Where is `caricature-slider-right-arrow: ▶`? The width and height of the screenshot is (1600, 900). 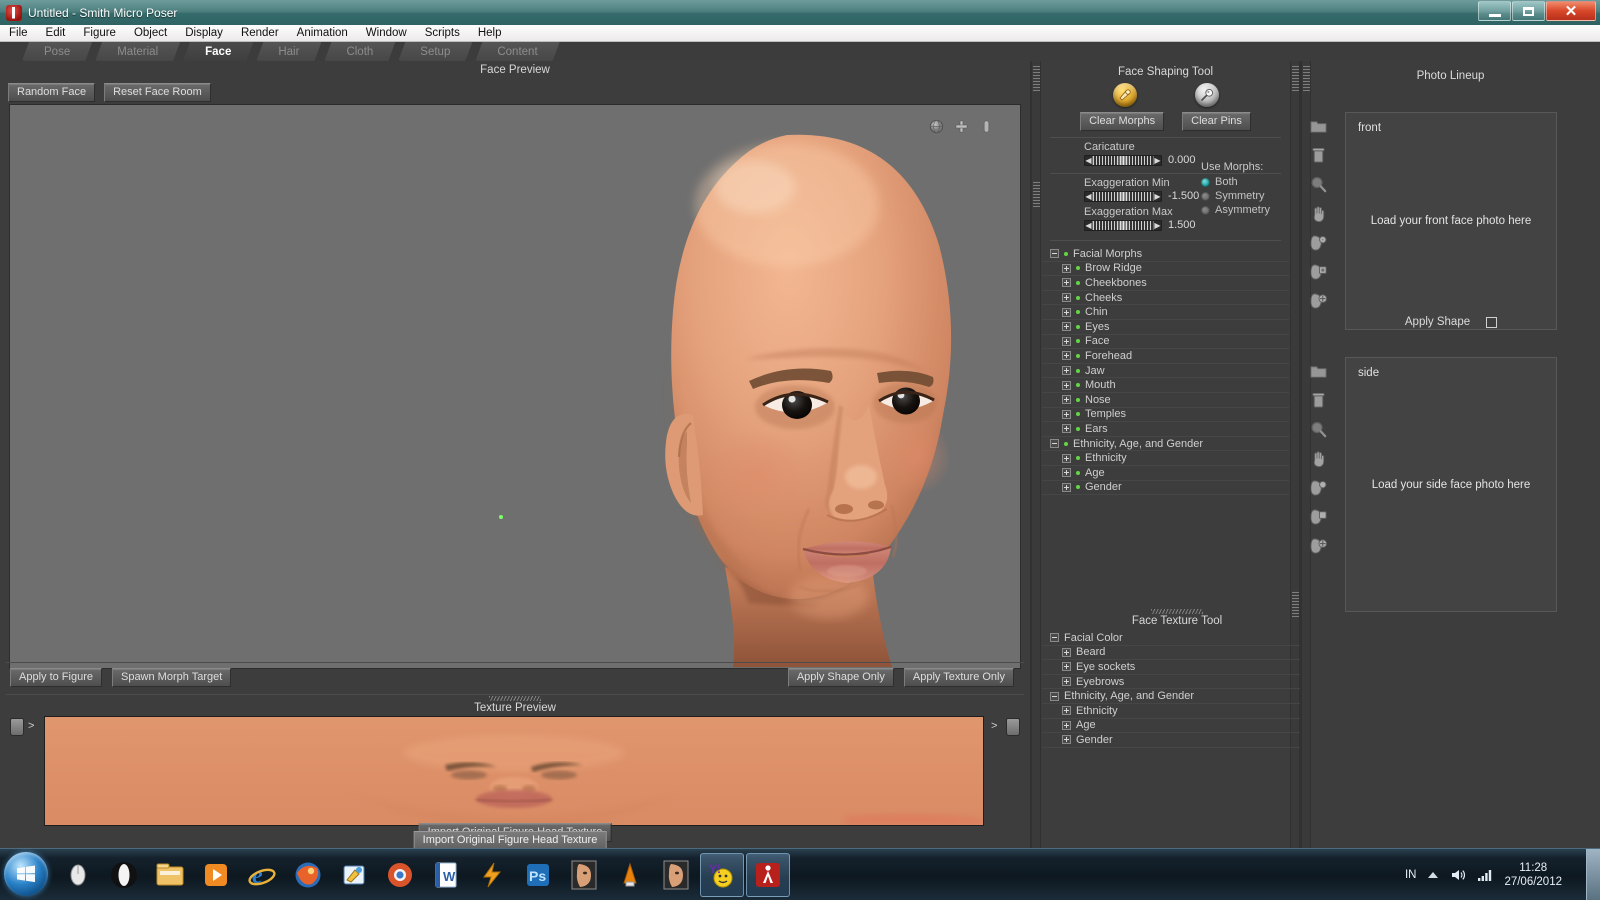
caricature-slider-right-arrow: ▶ is located at coordinates (1157, 160).